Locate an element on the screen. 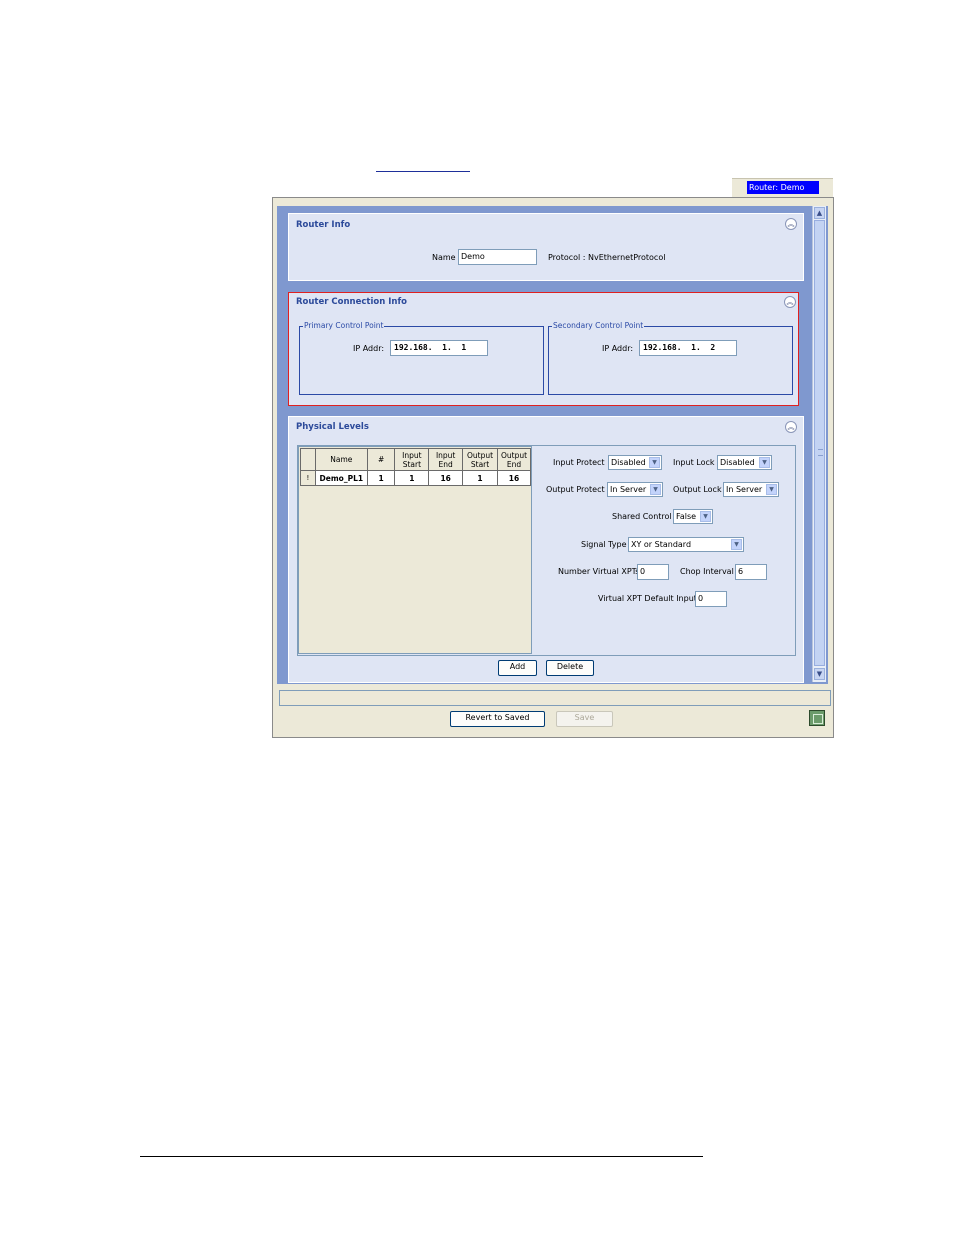 The image size is (954, 1235). router-tab: Router: Demo is located at coordinates (782, 187).